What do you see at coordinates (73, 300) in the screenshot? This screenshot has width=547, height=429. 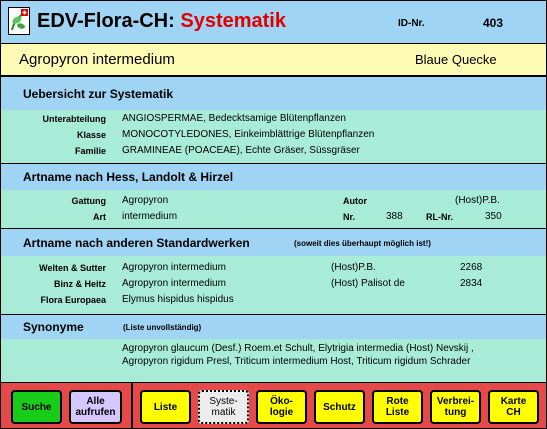 I see `standard-label: Flora Europaea` at bounding box center [73, 300].